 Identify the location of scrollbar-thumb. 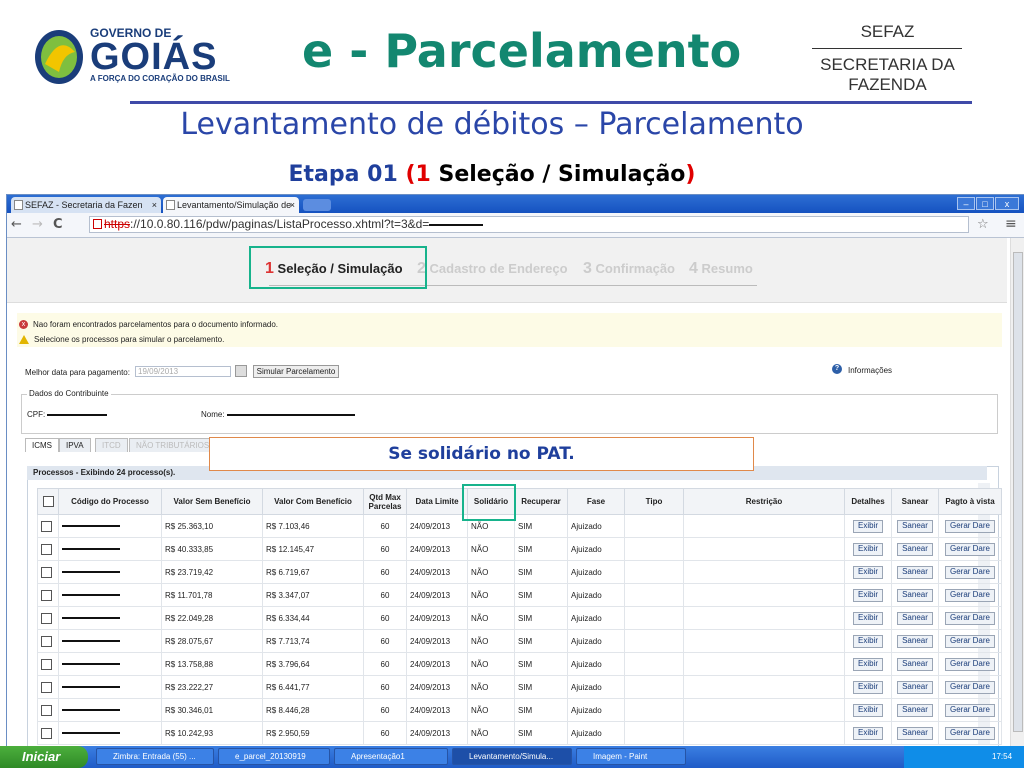
(1018, 492).